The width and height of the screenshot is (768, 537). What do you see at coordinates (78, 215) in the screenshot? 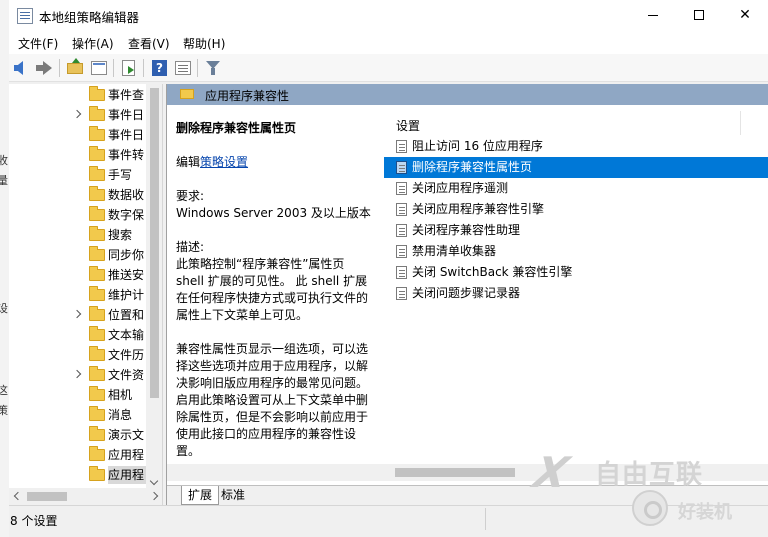
I see `tree-item: 数字保` at bounding box center [78, 215].